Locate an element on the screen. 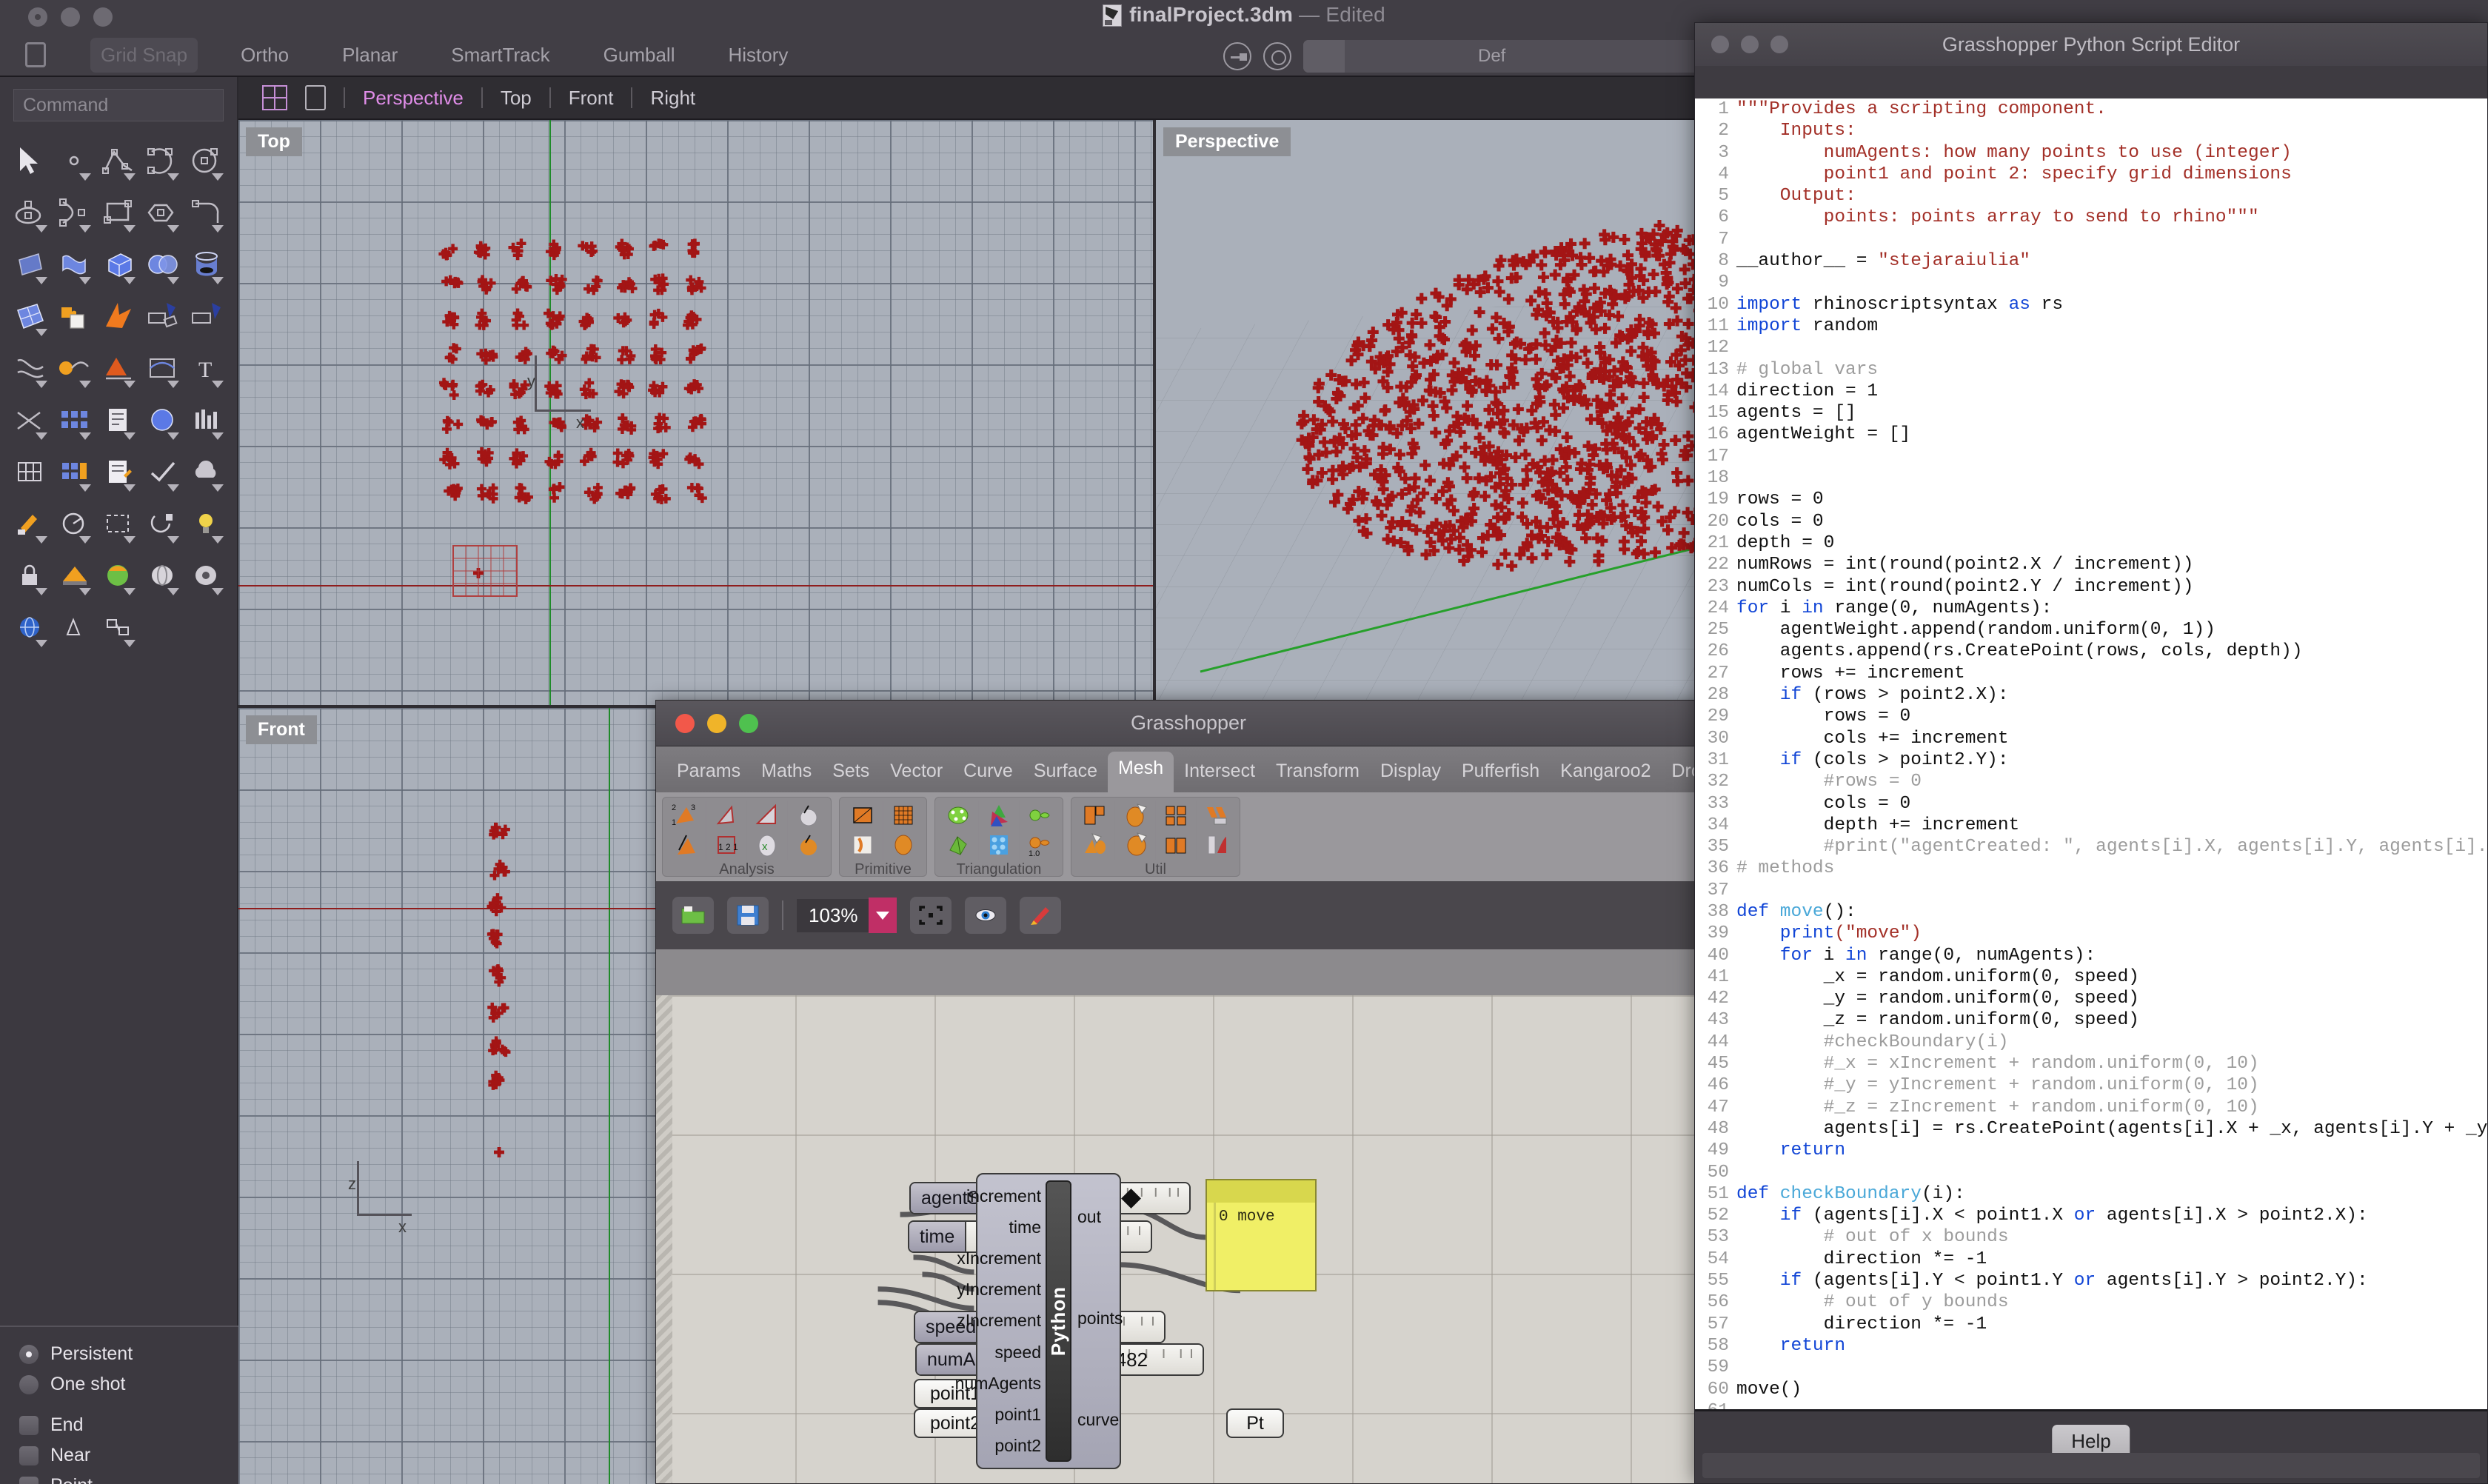 This screenshot has height=1484, width=2488. extrude-icon is located at coordinates (162, 316).